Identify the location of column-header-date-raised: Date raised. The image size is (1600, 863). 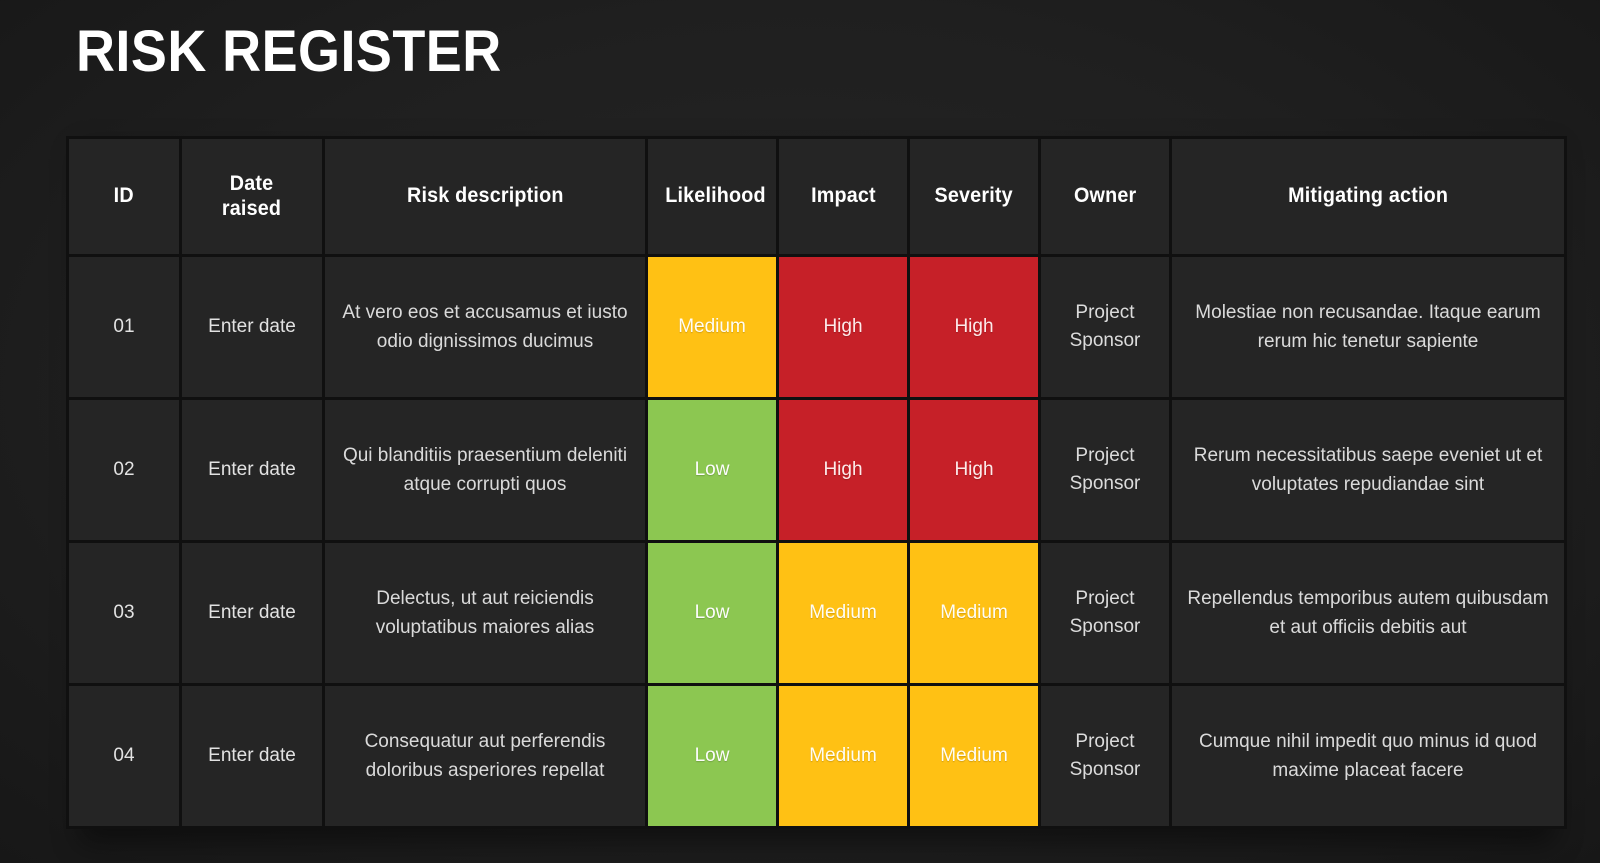
(252, 196).